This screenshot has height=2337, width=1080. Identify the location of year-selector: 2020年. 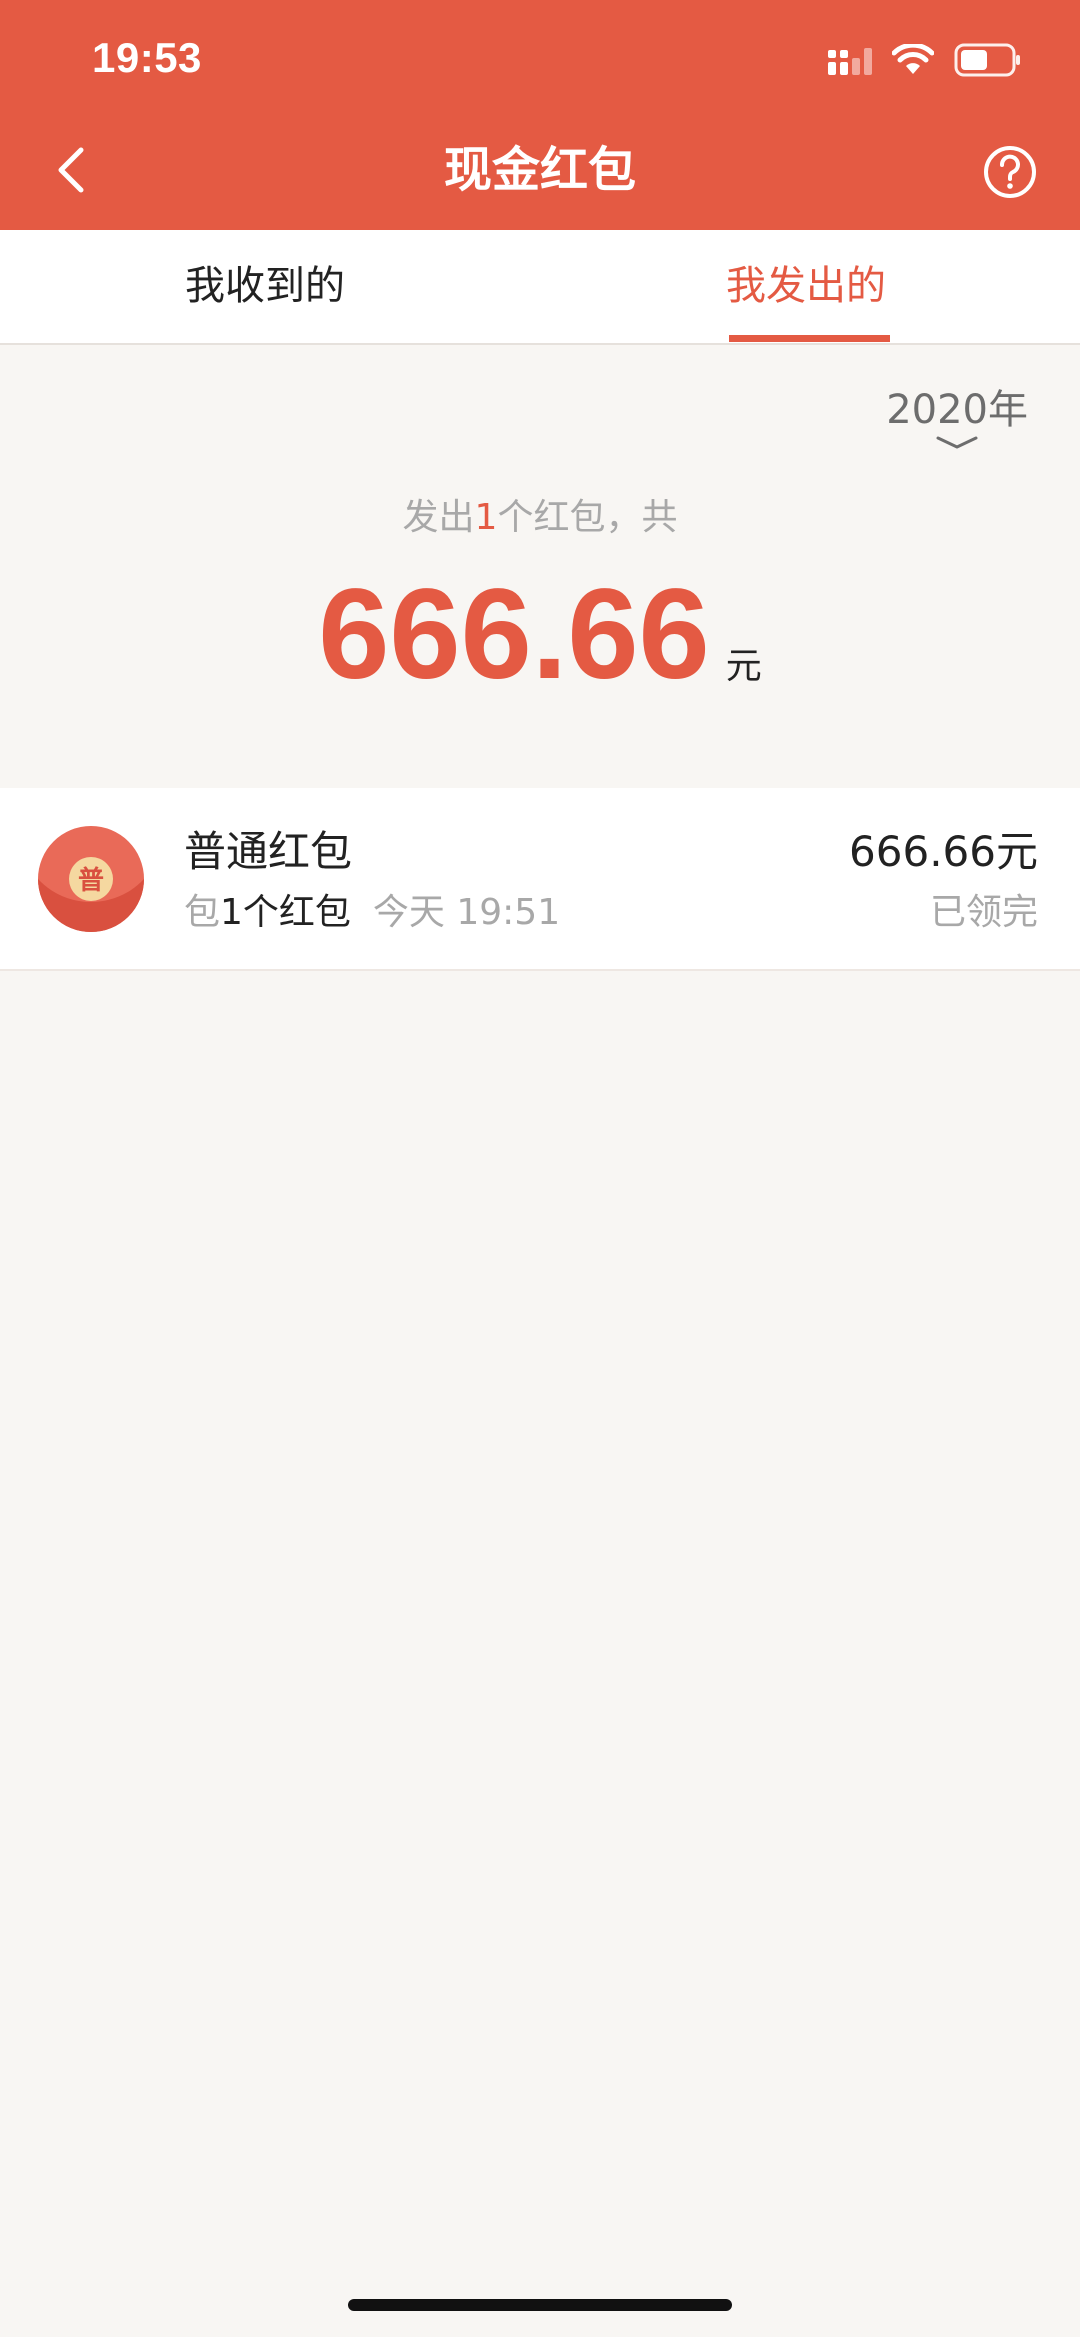
(957, 416).